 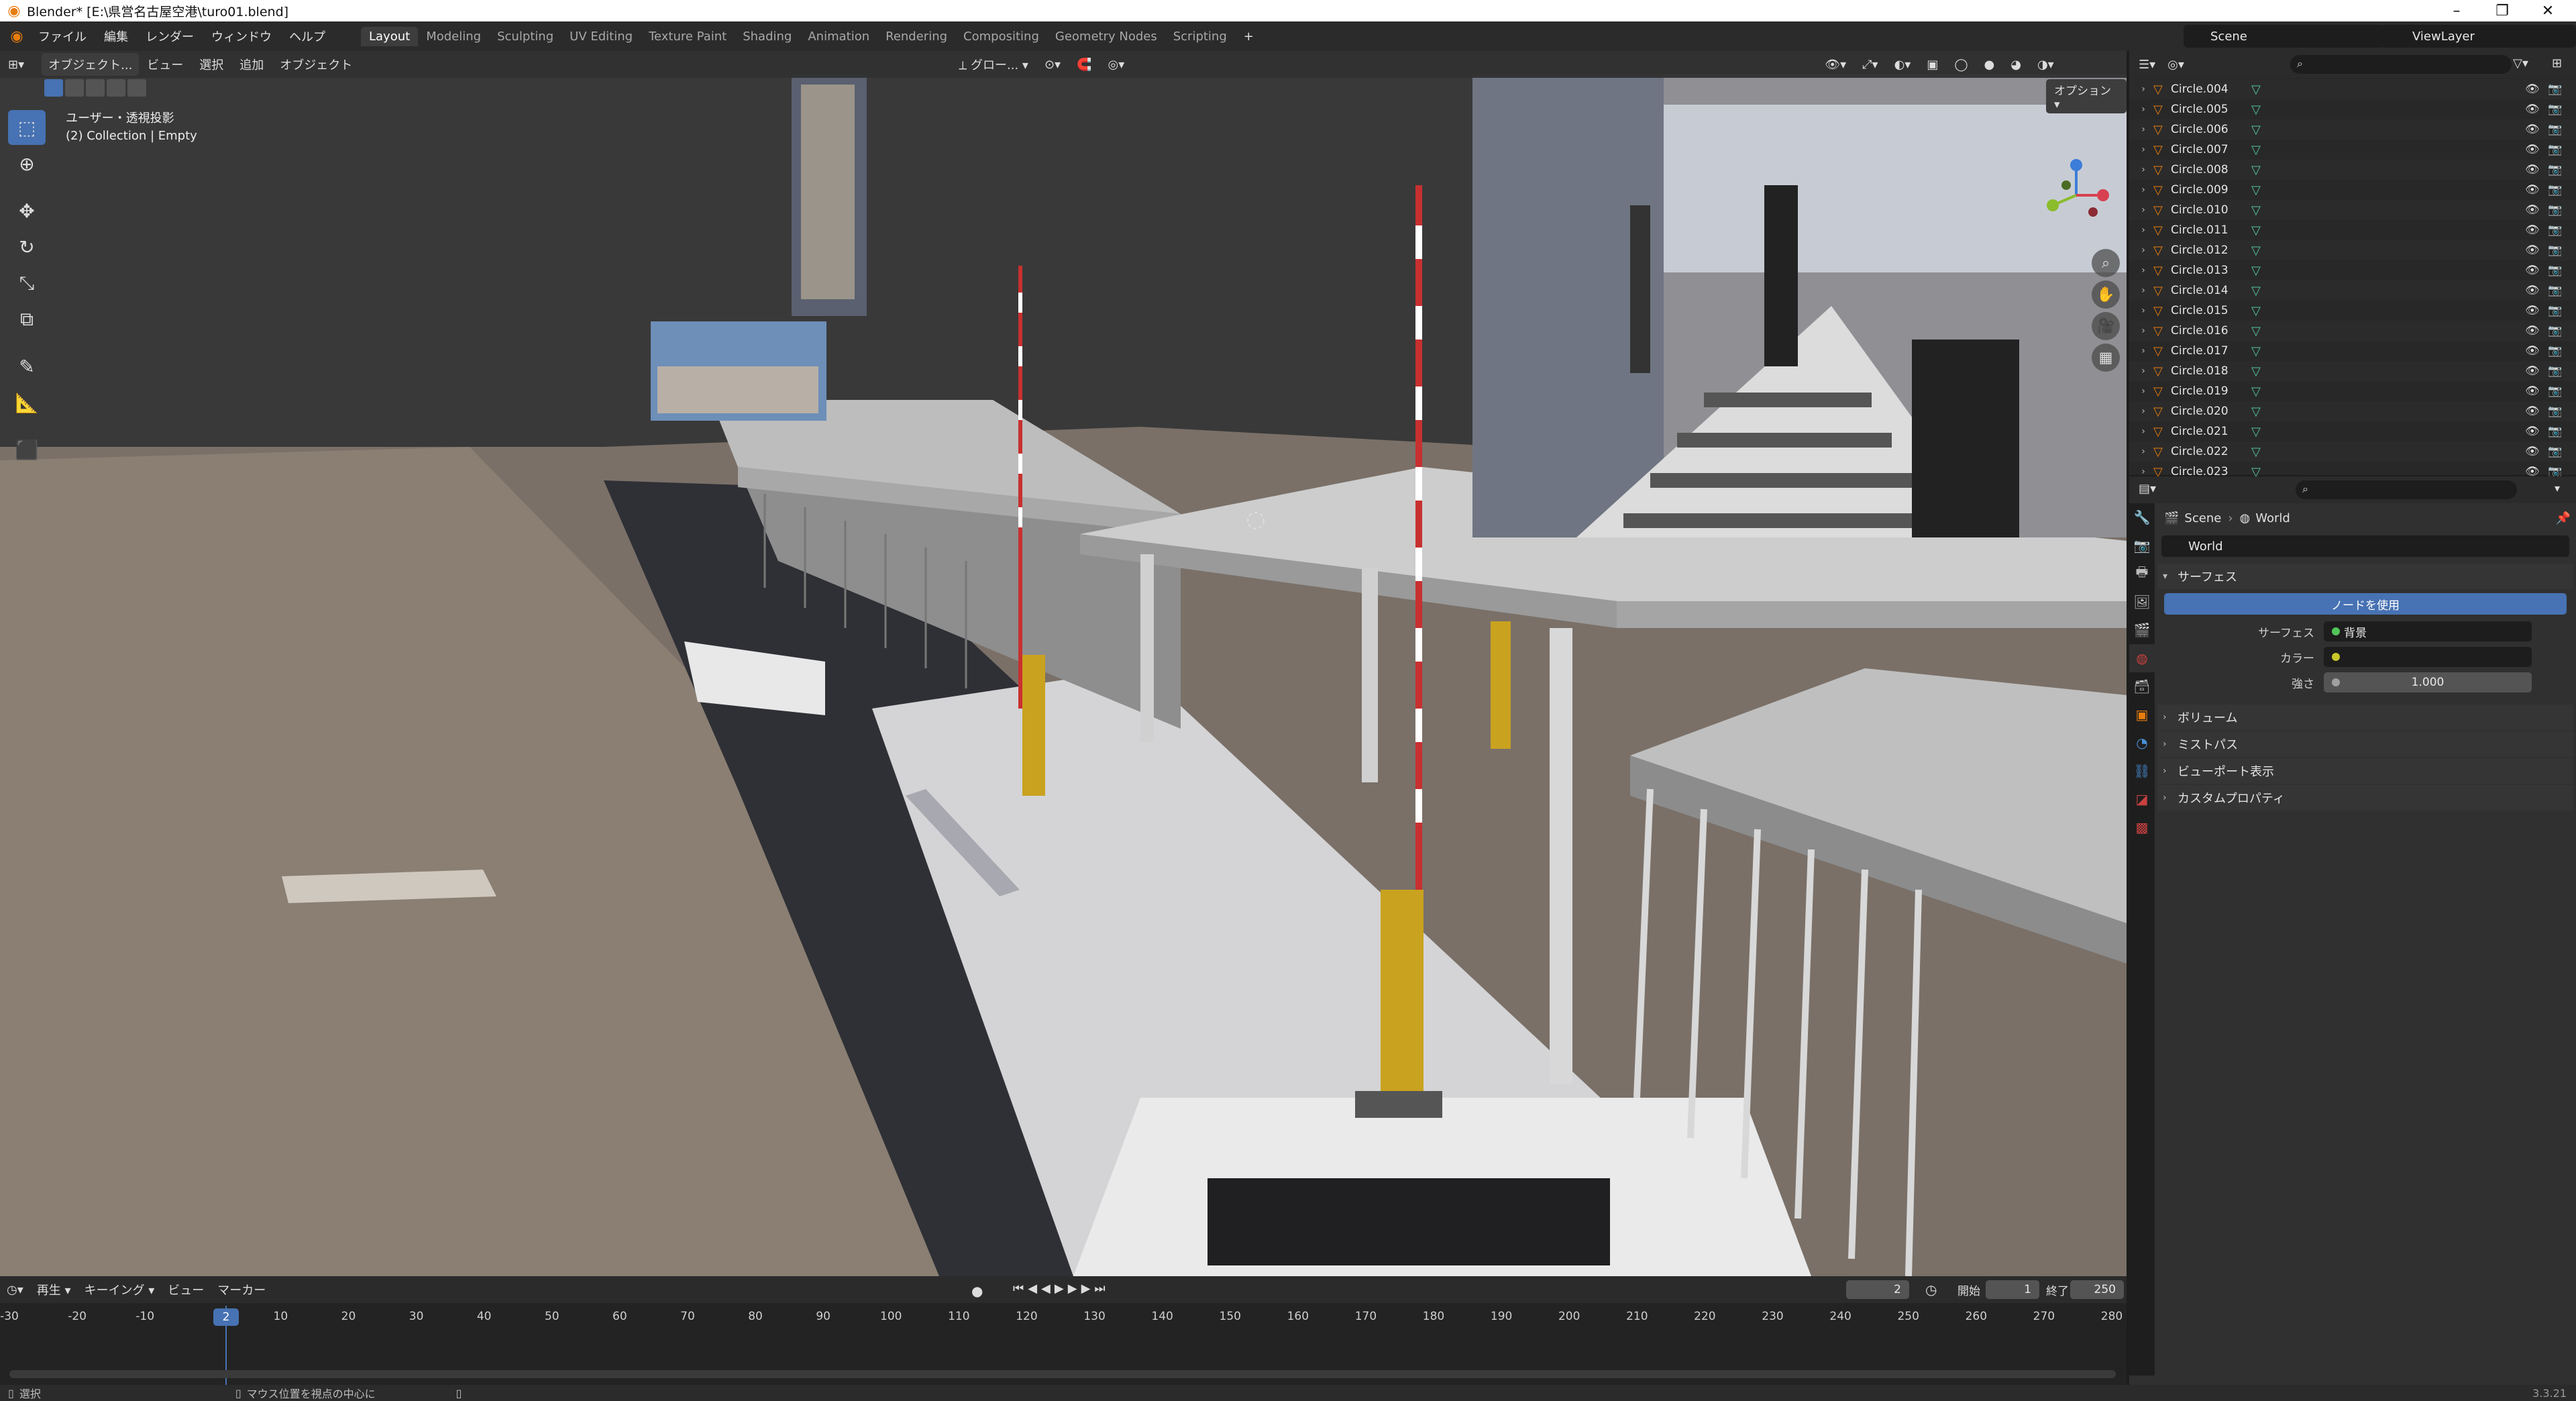 What do you see at coordinates (601, 36) in the screenshot?
I see `workspace-tab-uv-editing: UV Editing` at bounding box center [601, 36].